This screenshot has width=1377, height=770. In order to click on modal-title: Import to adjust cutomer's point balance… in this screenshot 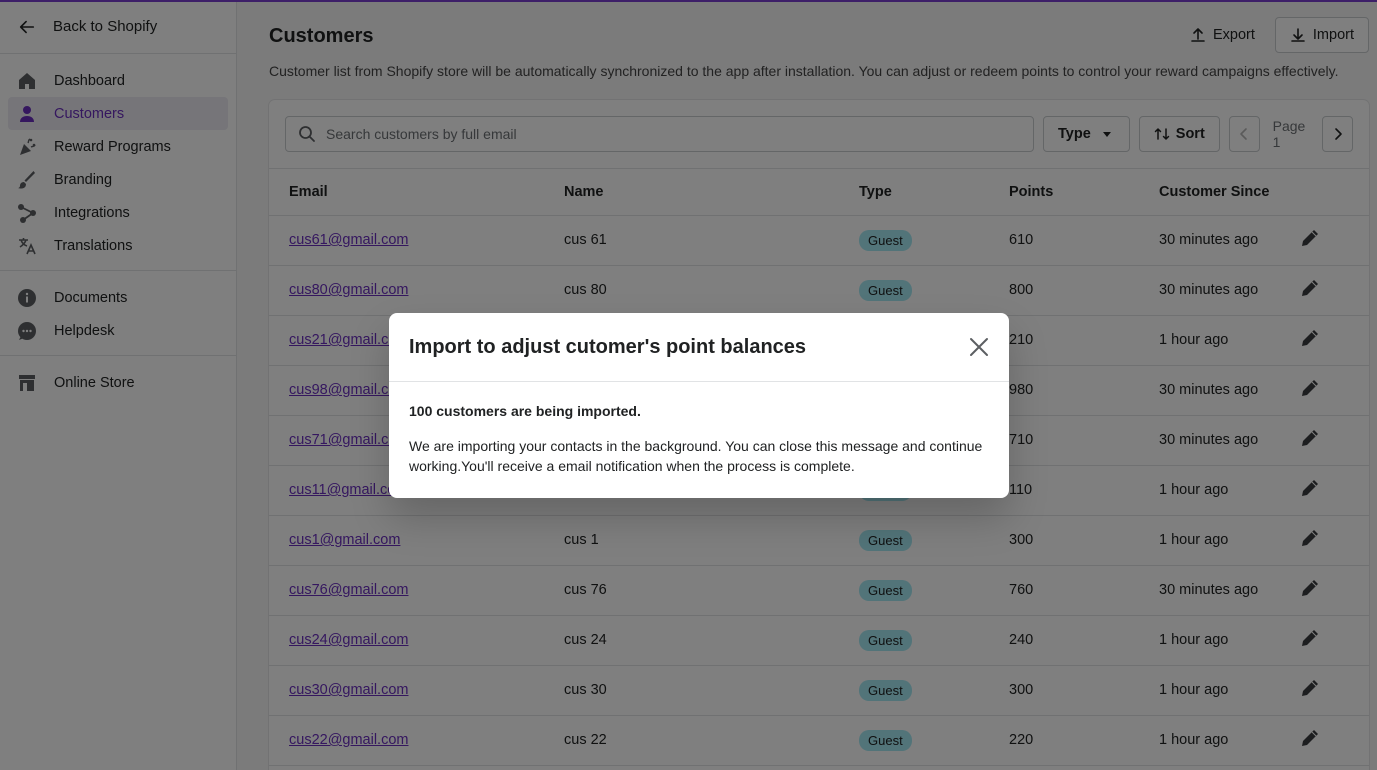, I will do `click(608, 346)`.